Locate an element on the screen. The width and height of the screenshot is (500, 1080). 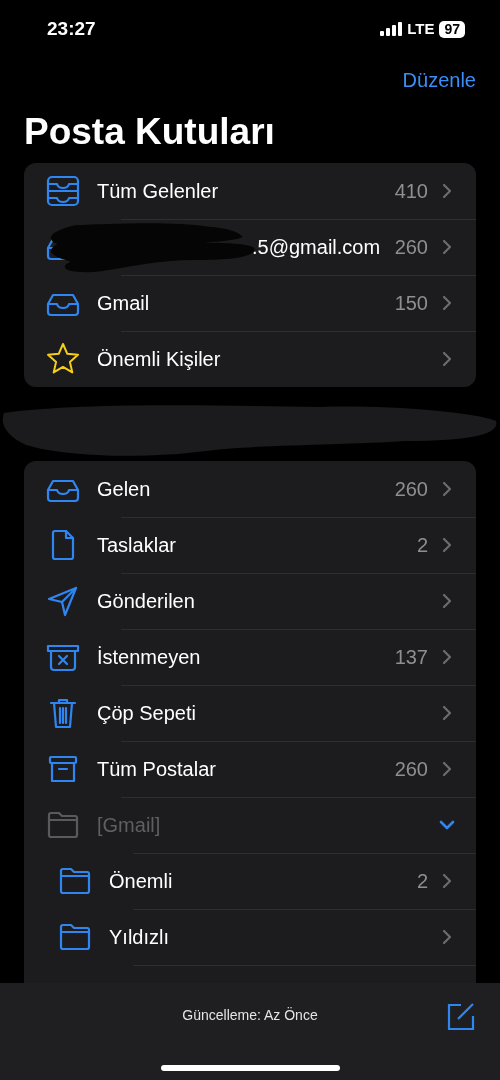
mailbox-row: Çöp Sepeti is located at coordinates (250, 713).